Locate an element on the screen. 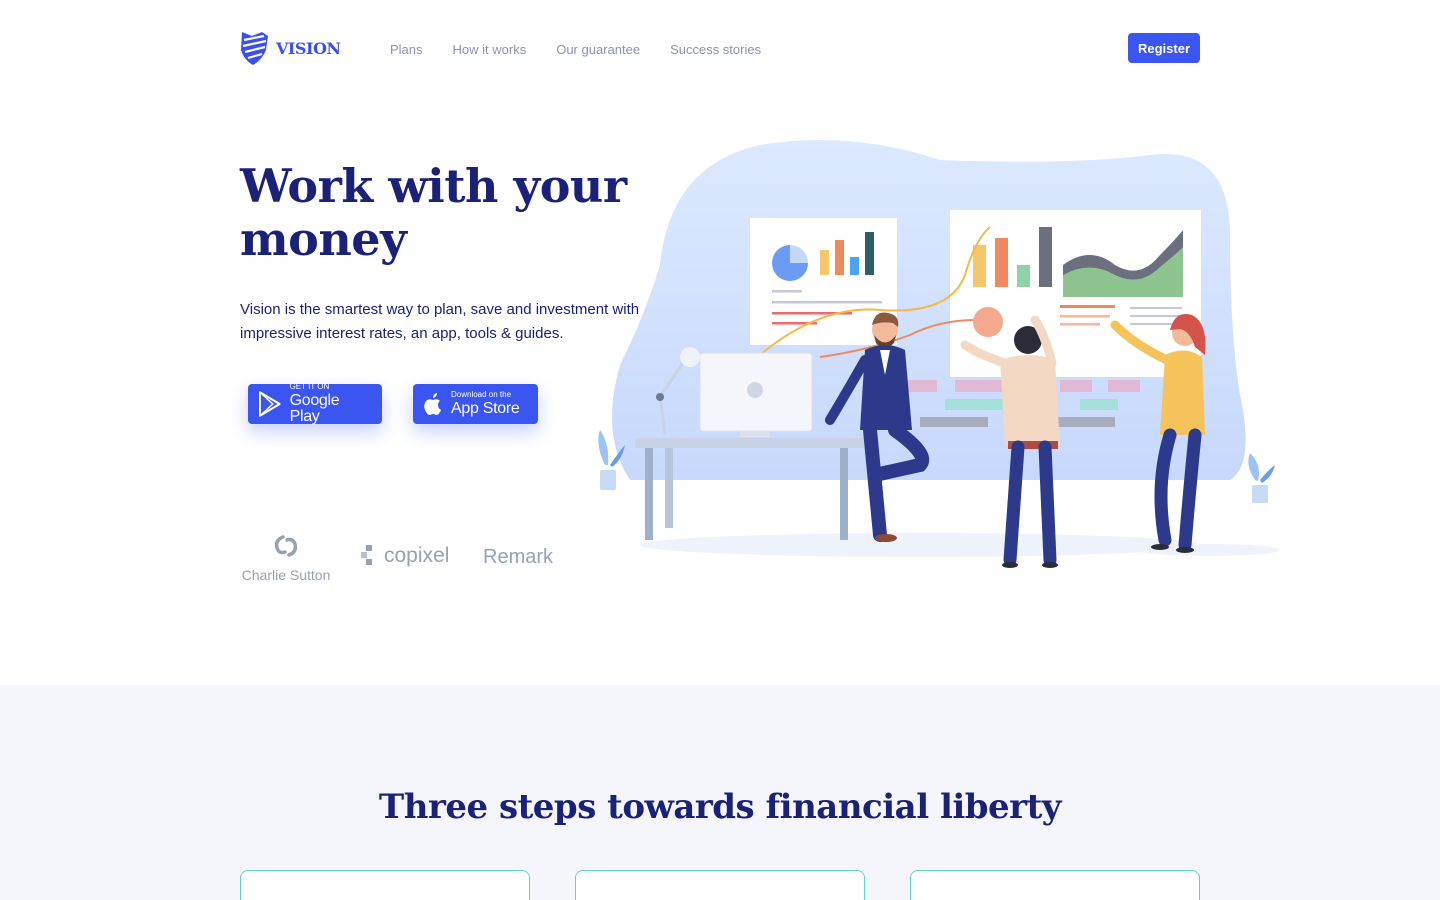 The image size is (1440, 900). app-store-small-label: Download on the is located at coordinates (481, 394).